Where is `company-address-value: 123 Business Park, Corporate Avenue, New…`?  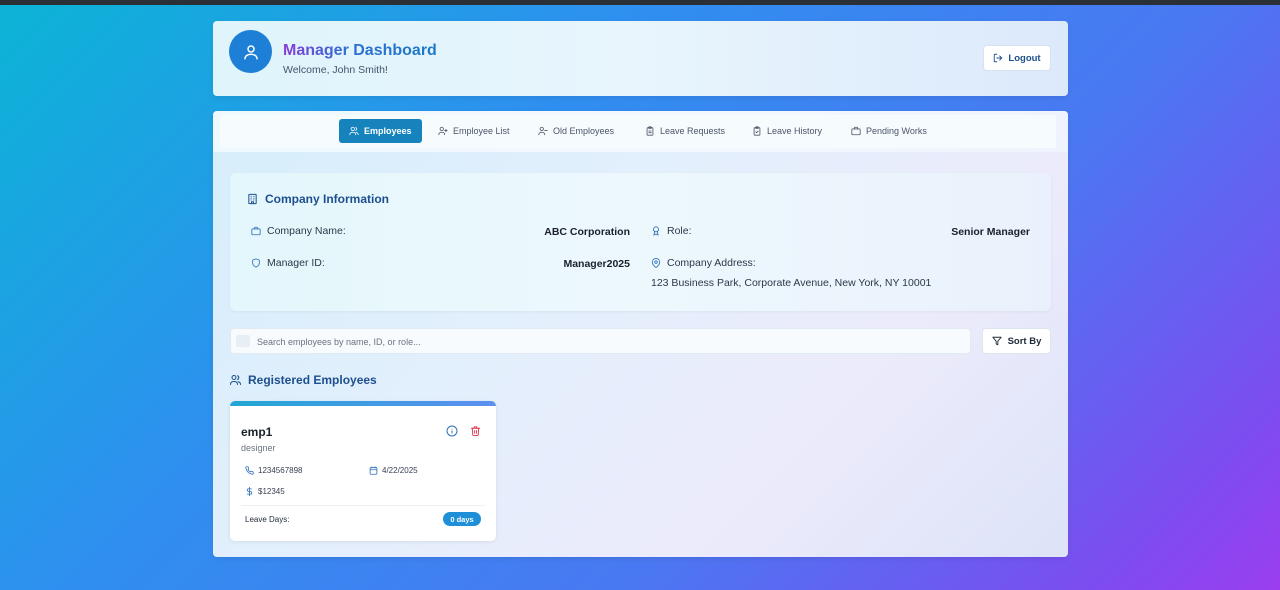 company-address-value: 123 Business Park, Corporate Avenue, New… is located at coordinates (791, 283).